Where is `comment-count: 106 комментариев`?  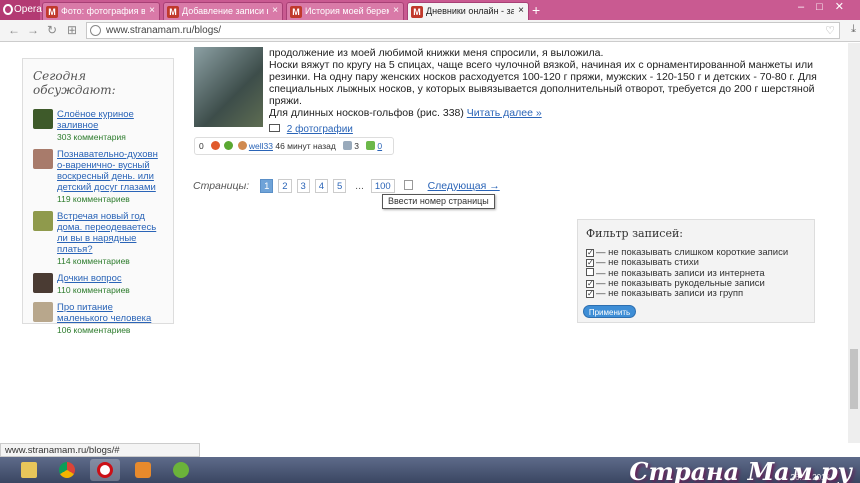
comment-count: 106 комментариев is located at coordinates (94, 330).